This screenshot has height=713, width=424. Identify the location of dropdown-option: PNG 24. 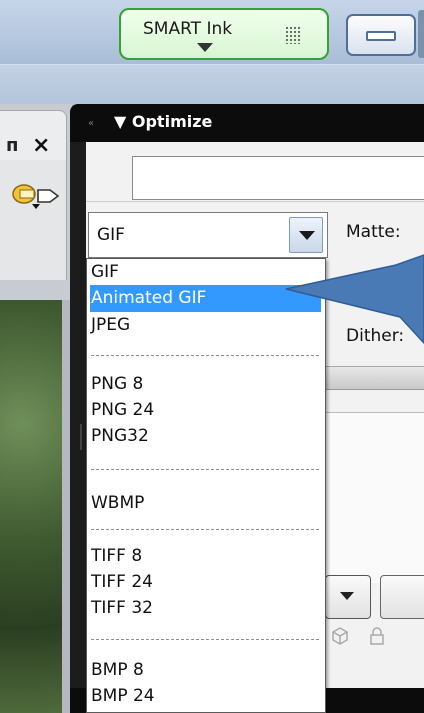
(205, 410).